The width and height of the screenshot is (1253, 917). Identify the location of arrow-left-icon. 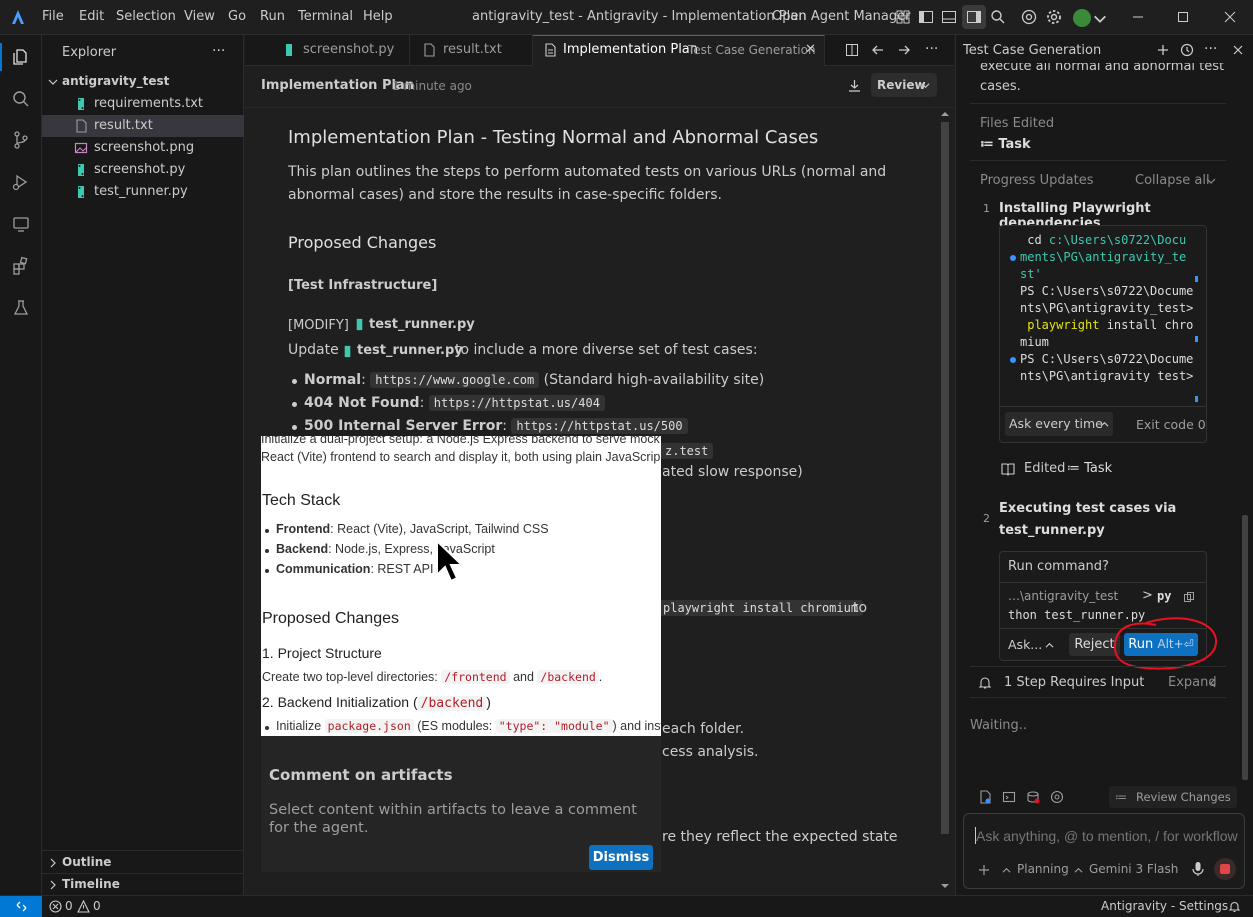
(878, 50).